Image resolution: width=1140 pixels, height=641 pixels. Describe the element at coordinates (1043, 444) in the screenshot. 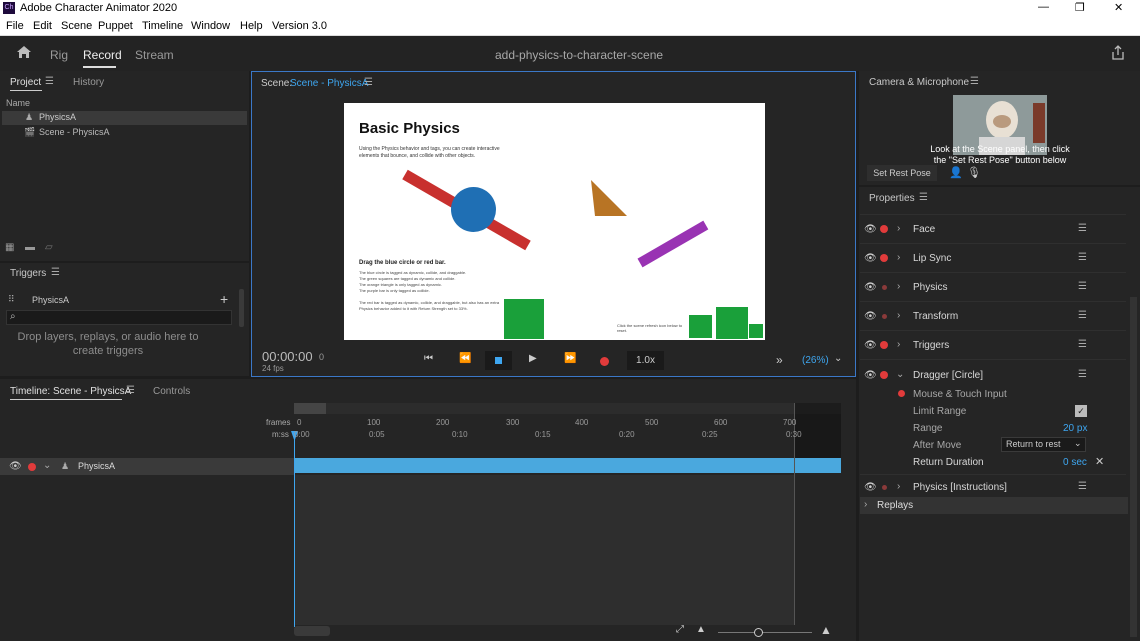

I see `after-move-select: Return to rest ⌄` at that location.